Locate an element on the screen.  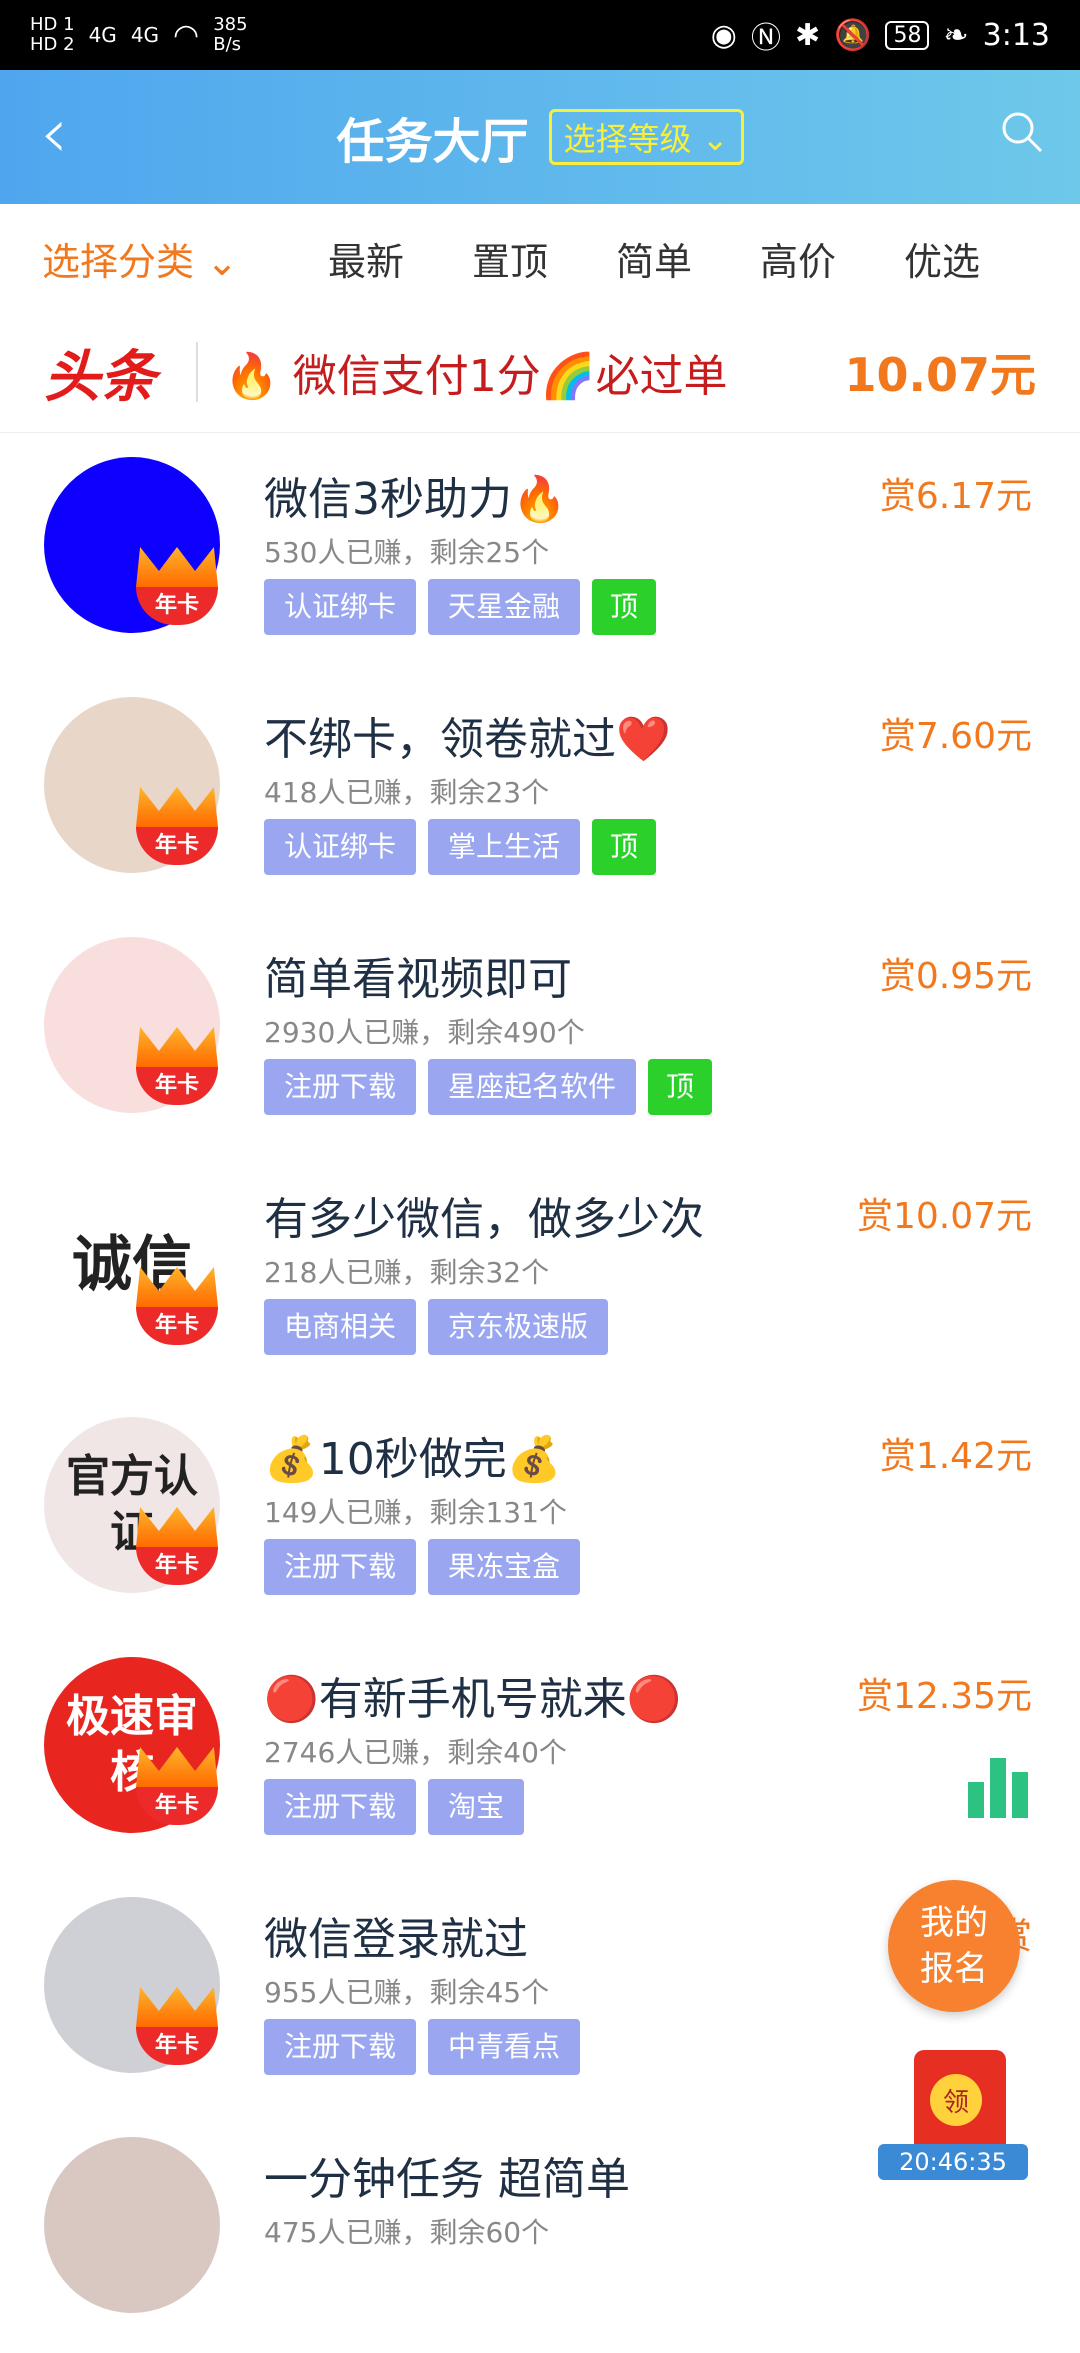
chevron-down-icon: ⌄ is located at coordinates (715, 139).